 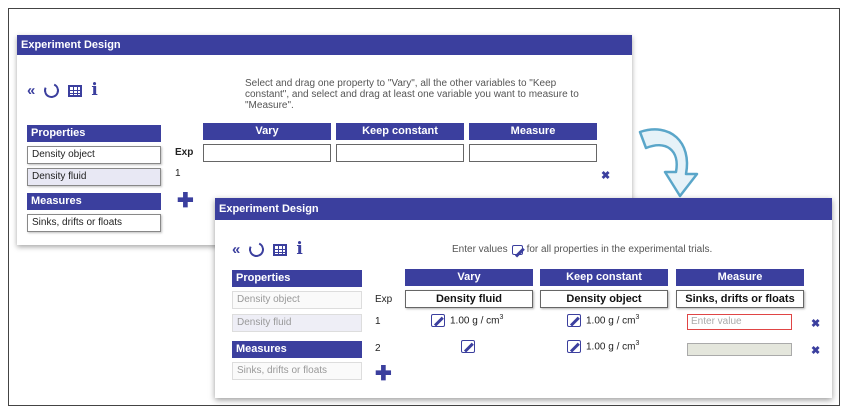 What do you see at coordinates (400, 153) in the screenshot?
I see `keep-constant-drop-box` at bounding box center [400, 153].